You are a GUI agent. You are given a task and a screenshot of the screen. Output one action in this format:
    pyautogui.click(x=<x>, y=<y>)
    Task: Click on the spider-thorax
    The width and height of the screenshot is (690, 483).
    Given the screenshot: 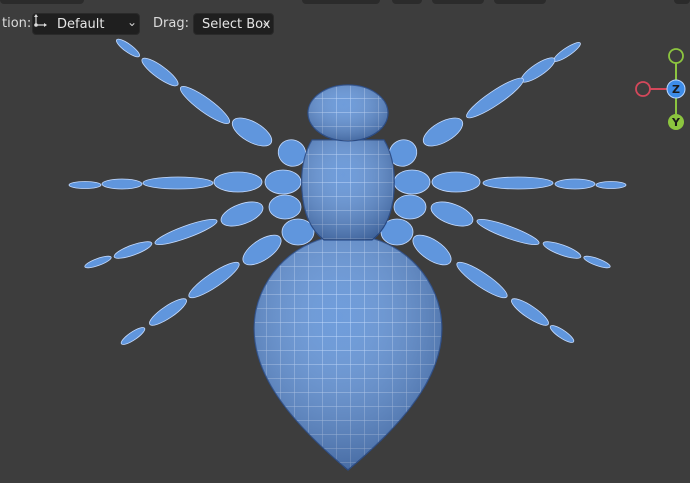 What is the action you would take?
    pyautogui.click(x=348, y=190)
    